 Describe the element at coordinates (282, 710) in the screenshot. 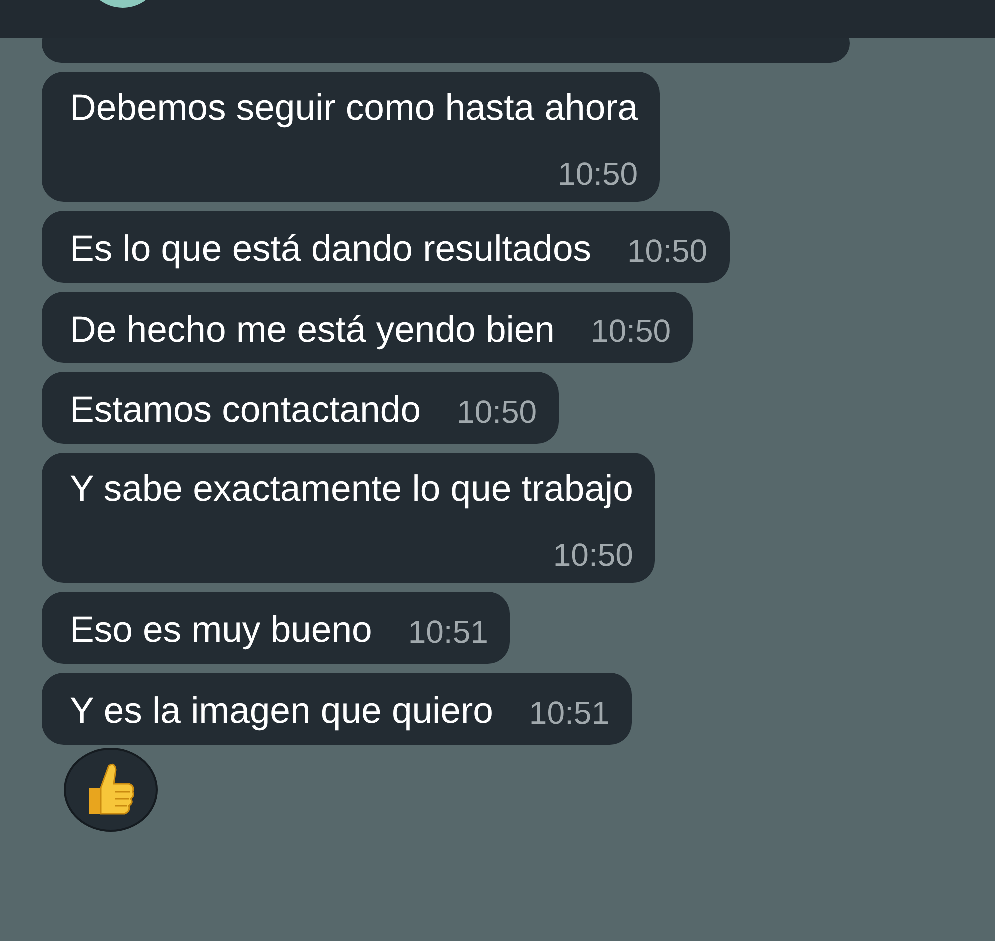

I see `message-text: Y es la imagen que quiero` at that location.